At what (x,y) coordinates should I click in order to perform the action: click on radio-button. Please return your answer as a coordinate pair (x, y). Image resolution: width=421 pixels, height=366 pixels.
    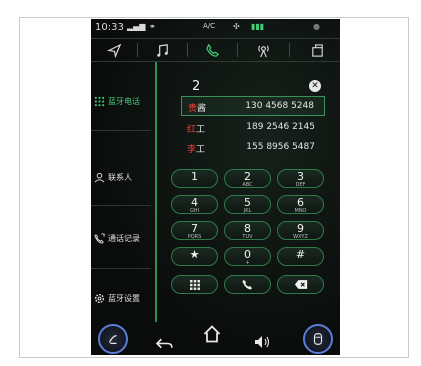
    Looking at the image, I should click on (263, 50).